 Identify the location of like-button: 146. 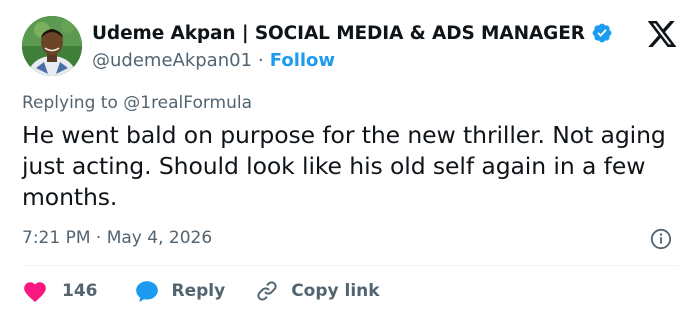
(60, 291).